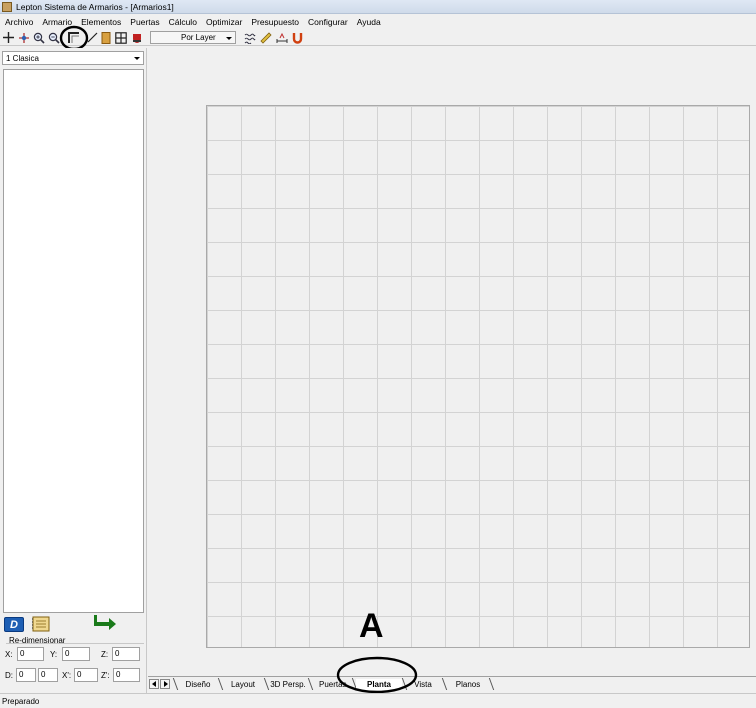  I want to click on menu-calculo: Cálculo, so click(182, 22).